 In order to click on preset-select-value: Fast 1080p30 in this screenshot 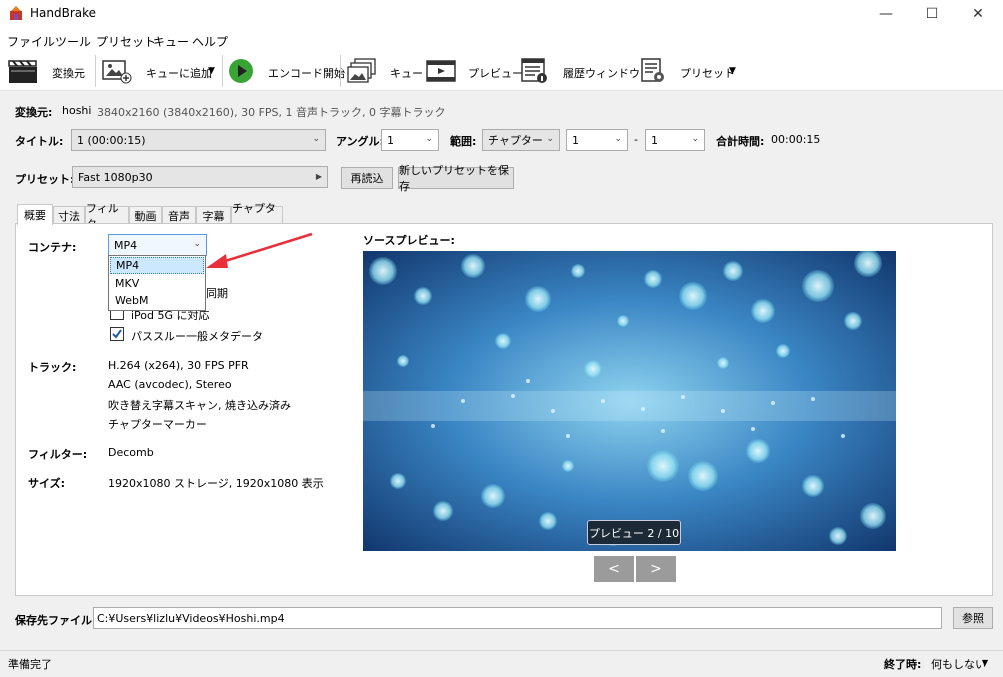, I will do `click(115, 177)`.